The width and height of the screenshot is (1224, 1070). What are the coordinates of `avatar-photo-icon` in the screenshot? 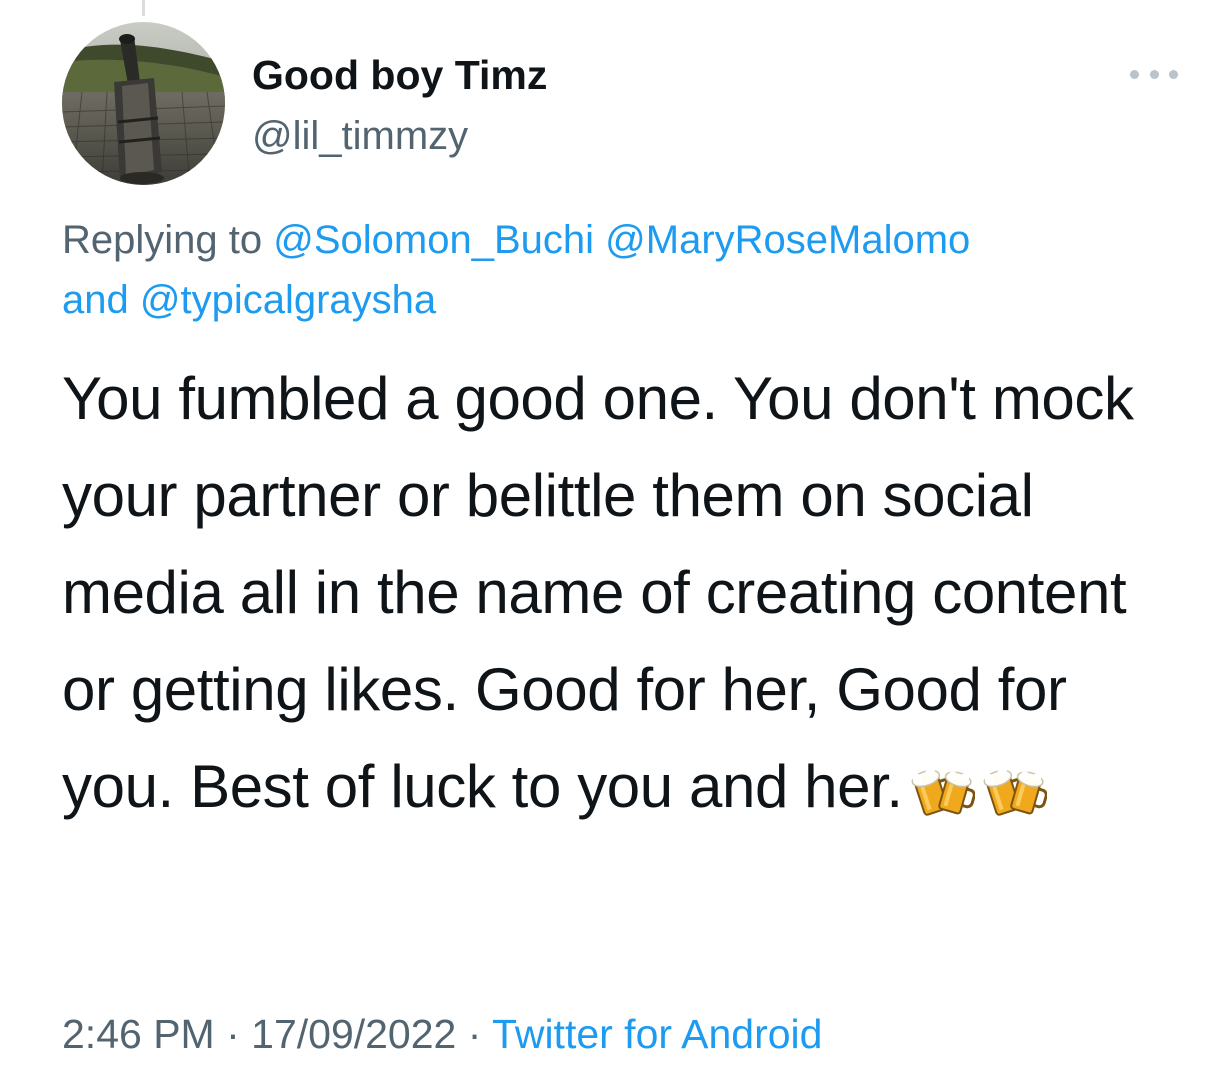 It's located at (143, 103).